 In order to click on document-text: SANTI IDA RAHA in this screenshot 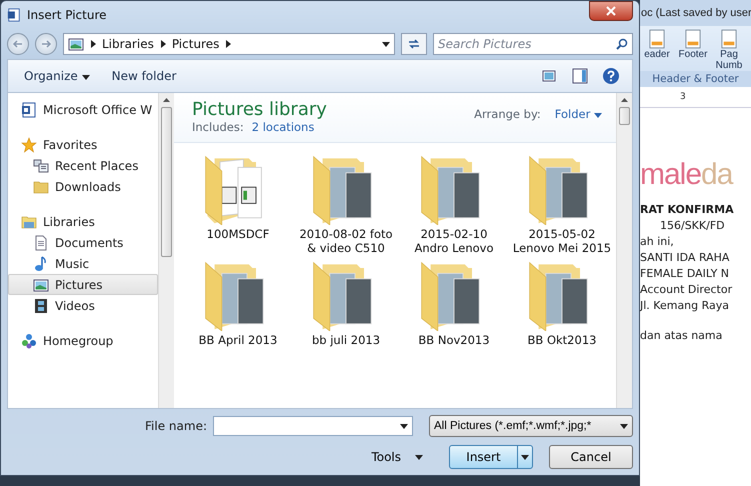, I will do `click(685, 258)`.